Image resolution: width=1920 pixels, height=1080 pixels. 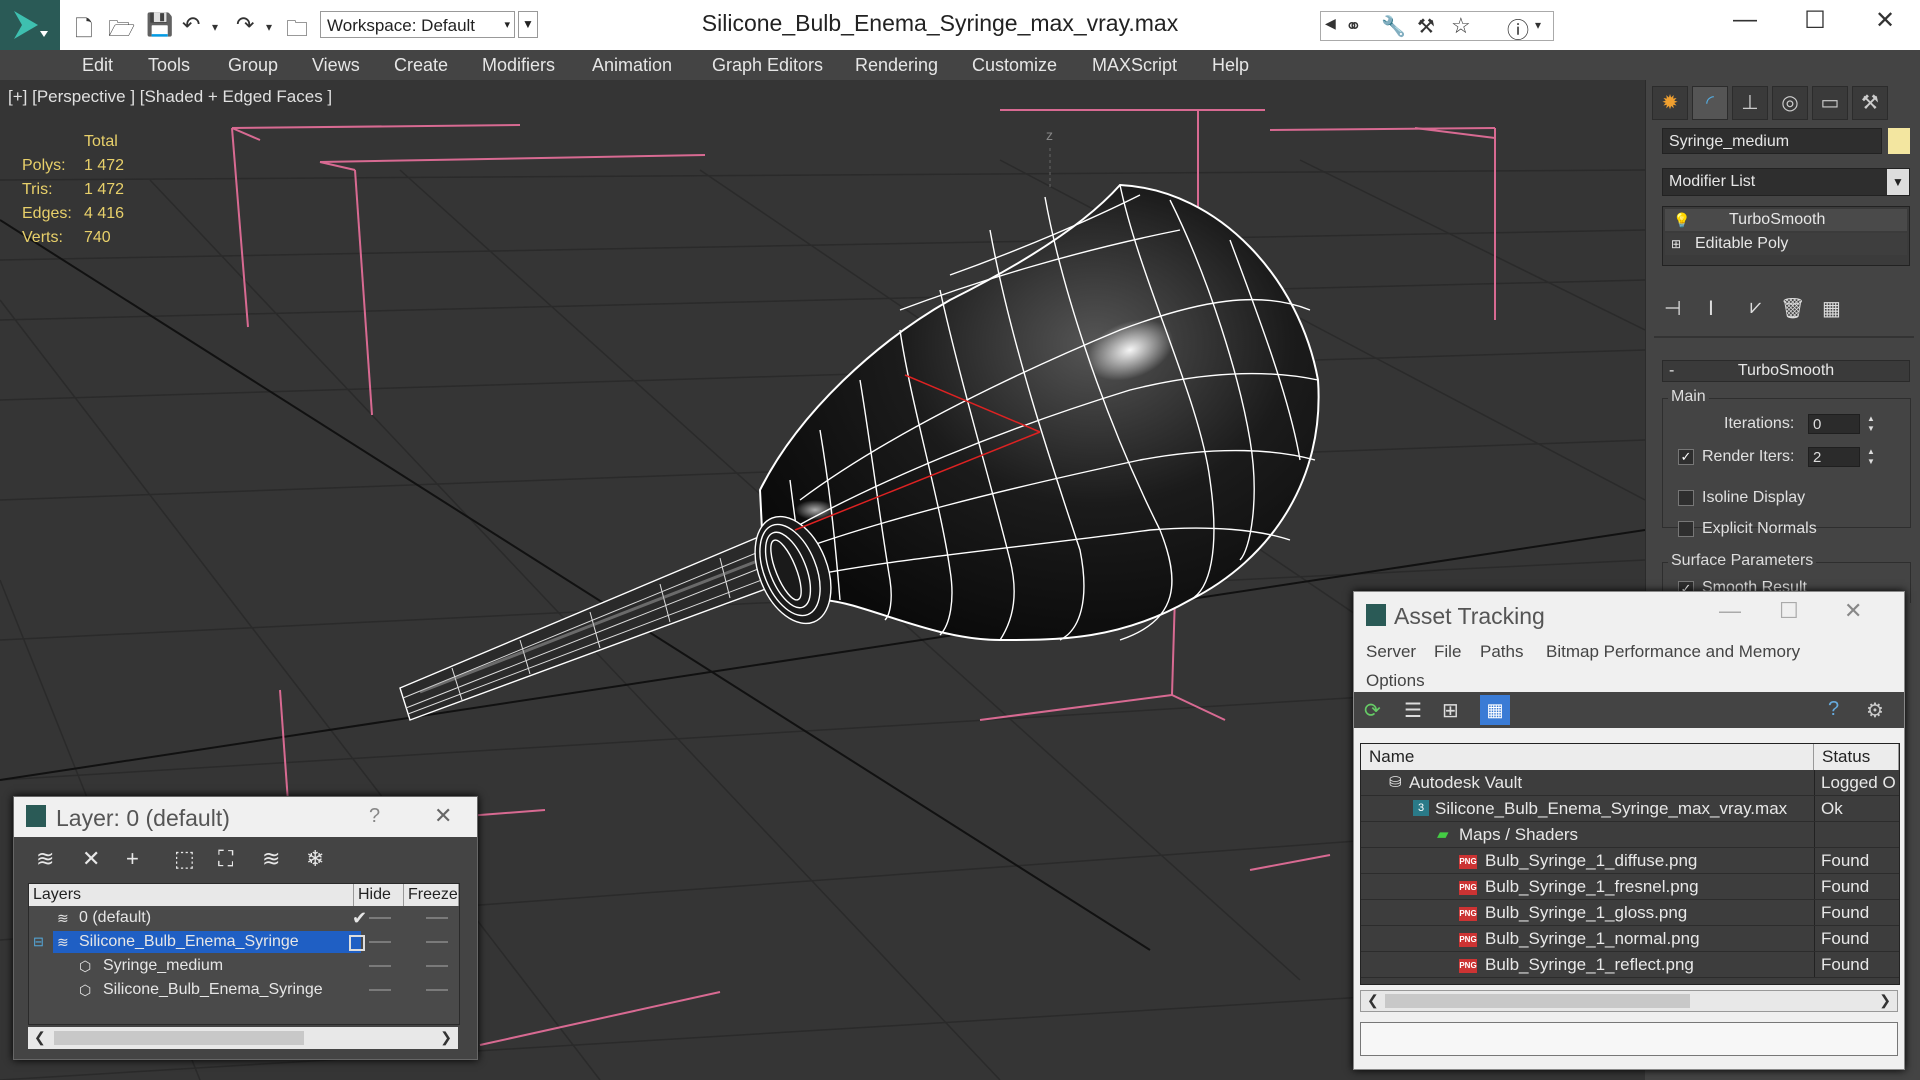 I want to click on list-view-icon: ☰, so click(x=1413, y=710).